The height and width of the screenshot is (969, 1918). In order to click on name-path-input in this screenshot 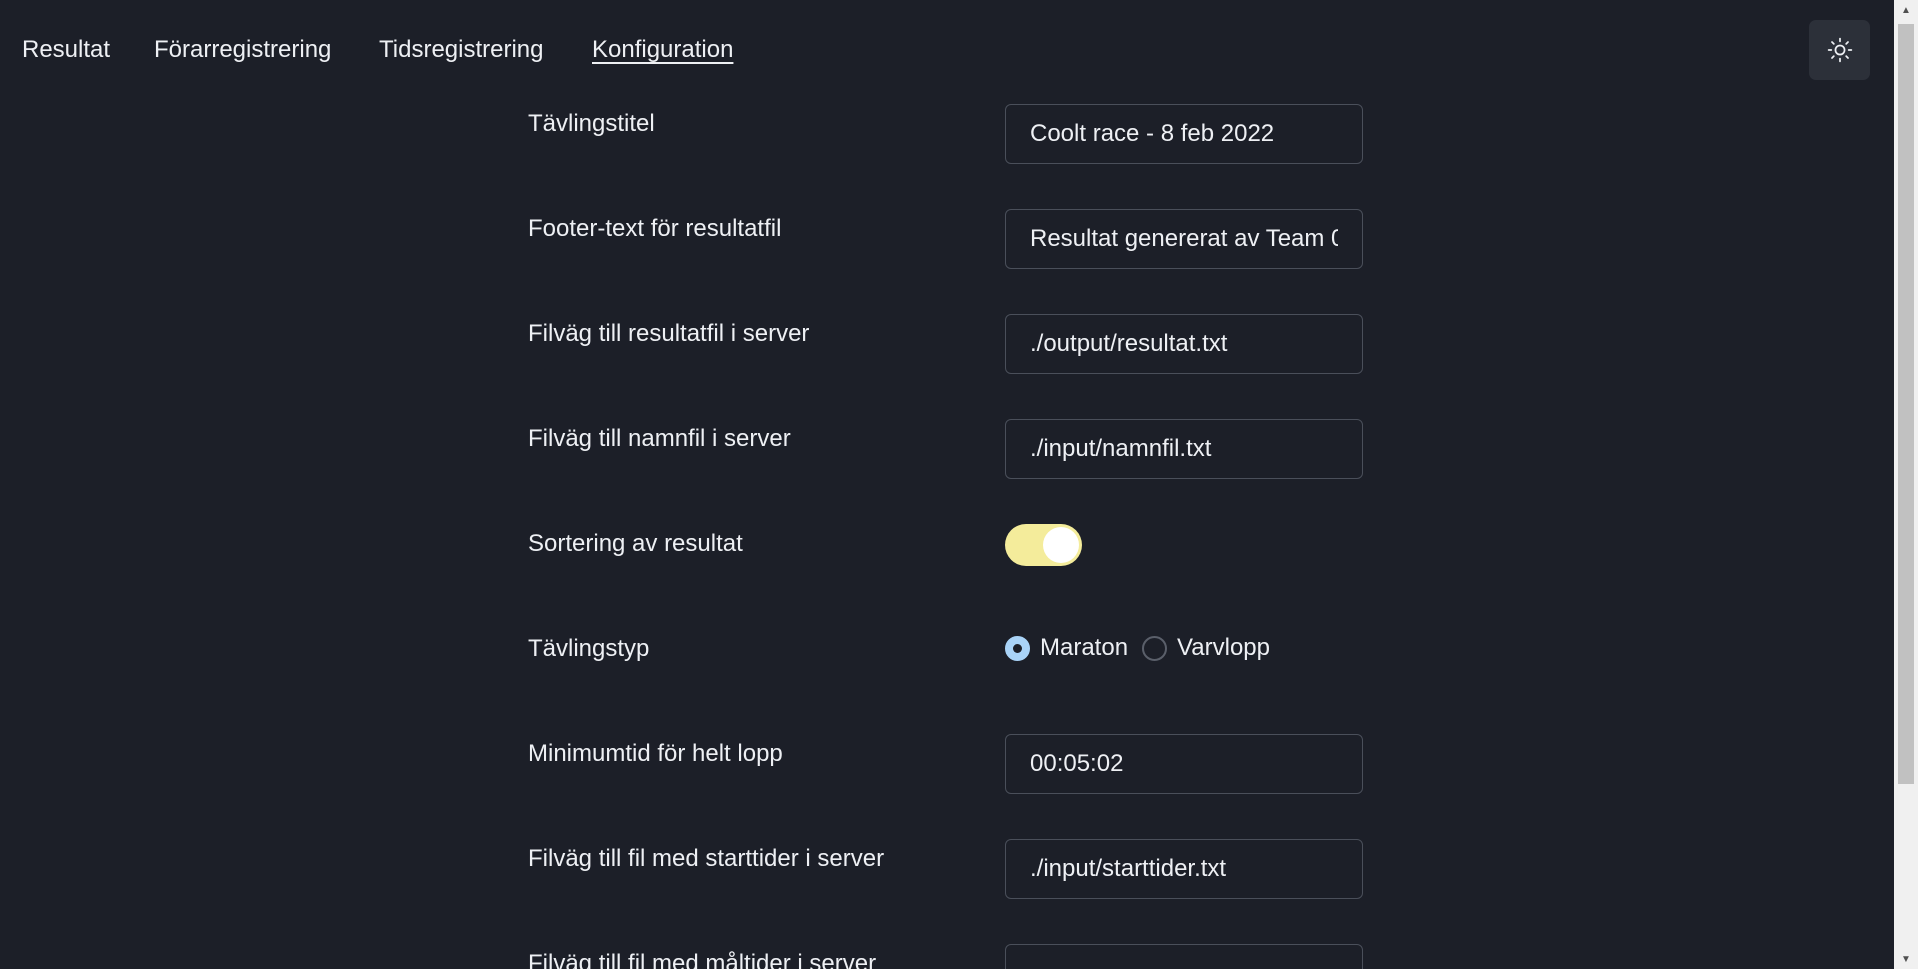, I will do `click(1184, 449)`.